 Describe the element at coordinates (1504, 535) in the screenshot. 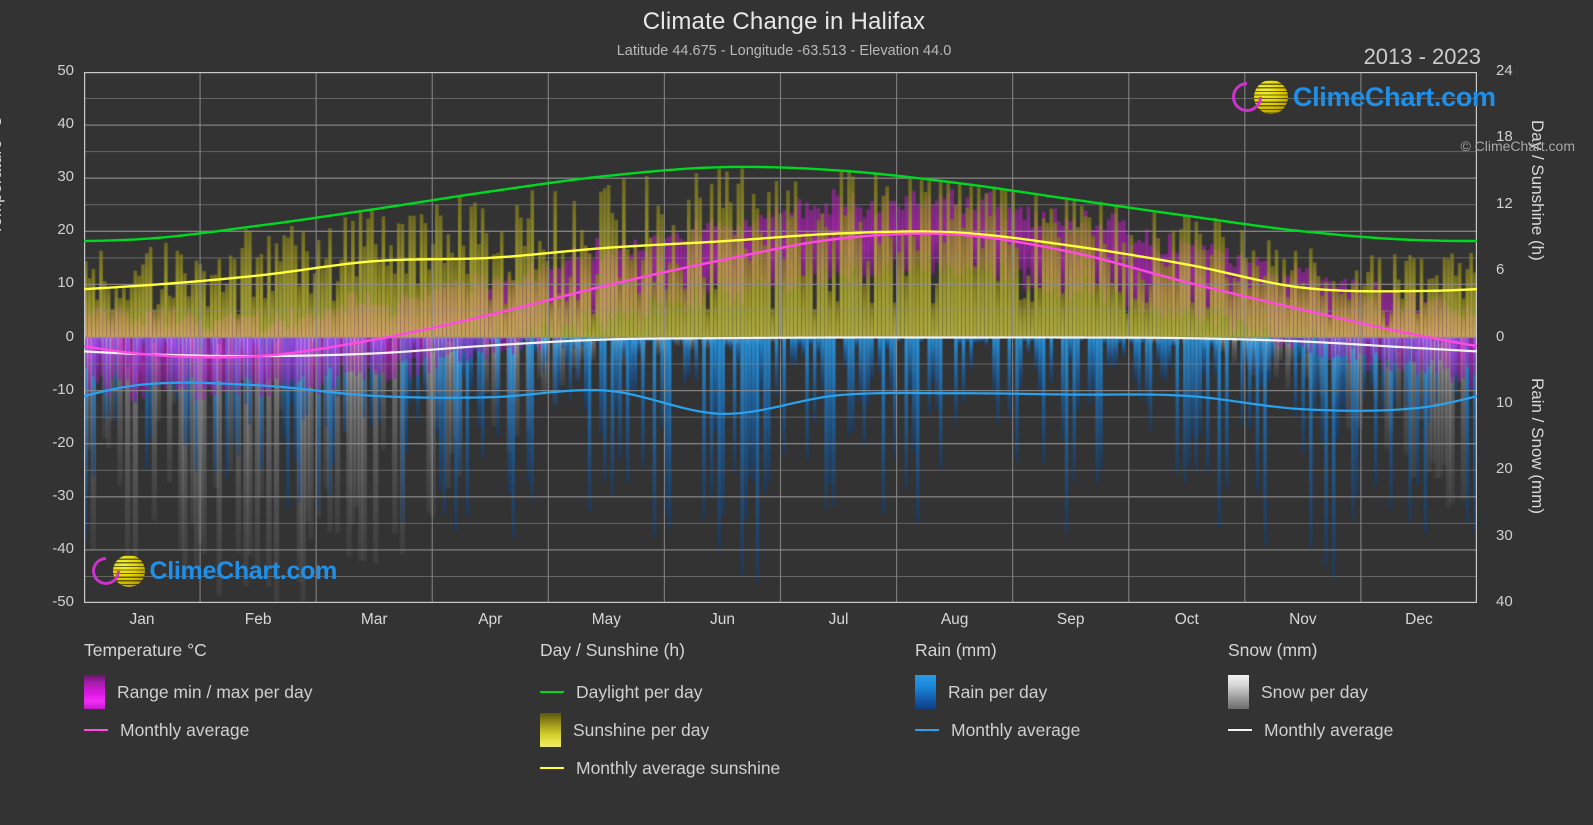

I see `y-tick-mm-30: 30` at that location.